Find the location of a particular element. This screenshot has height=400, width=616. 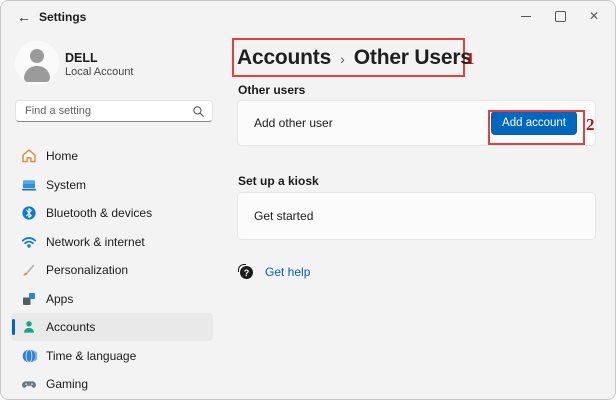

close-button: ✕ is located at coordinates (594, 16).